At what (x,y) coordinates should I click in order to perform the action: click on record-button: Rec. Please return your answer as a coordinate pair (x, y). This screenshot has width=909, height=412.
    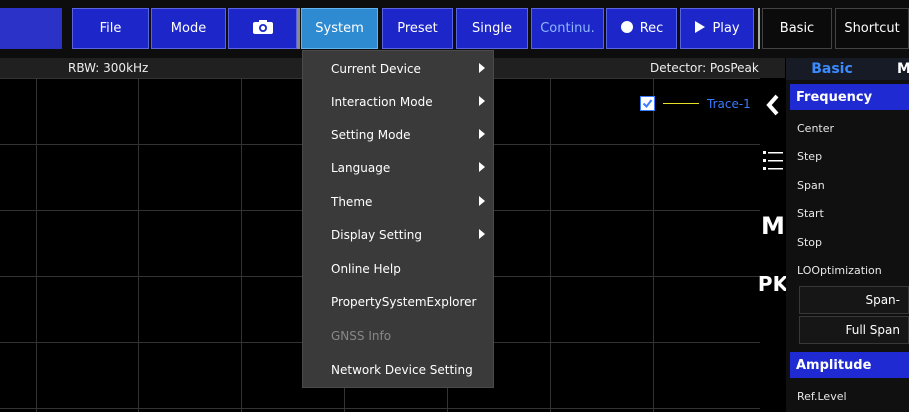
    Looking at the image, I should click on (641, 28).